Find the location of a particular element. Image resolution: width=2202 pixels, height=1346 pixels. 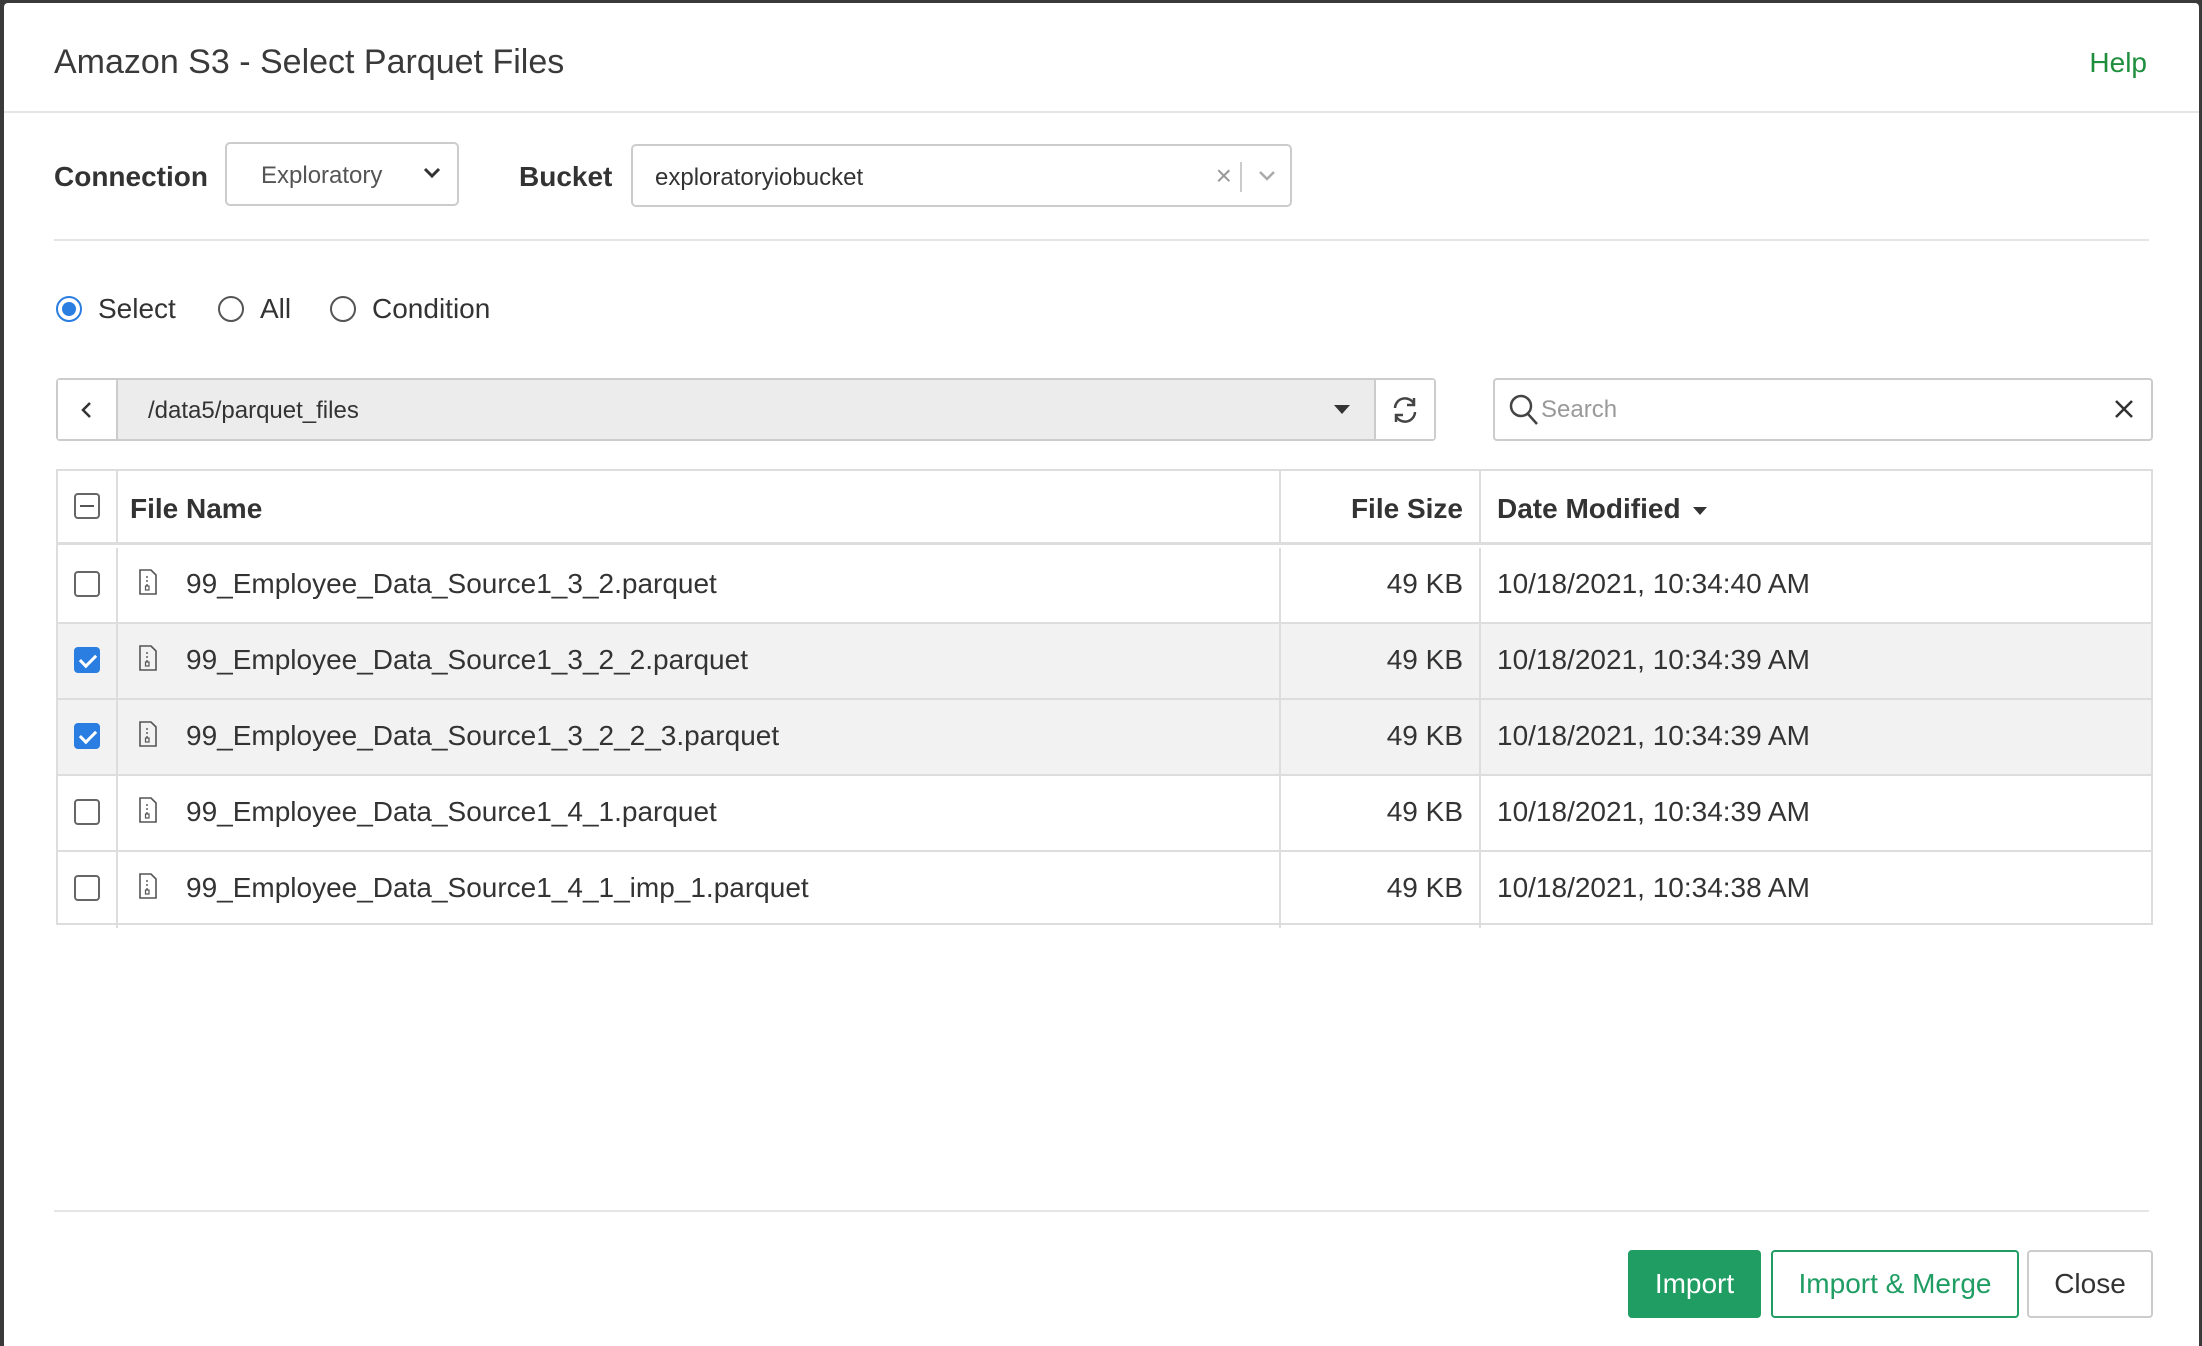

radio-all: All is located at coordinates (254, 309).